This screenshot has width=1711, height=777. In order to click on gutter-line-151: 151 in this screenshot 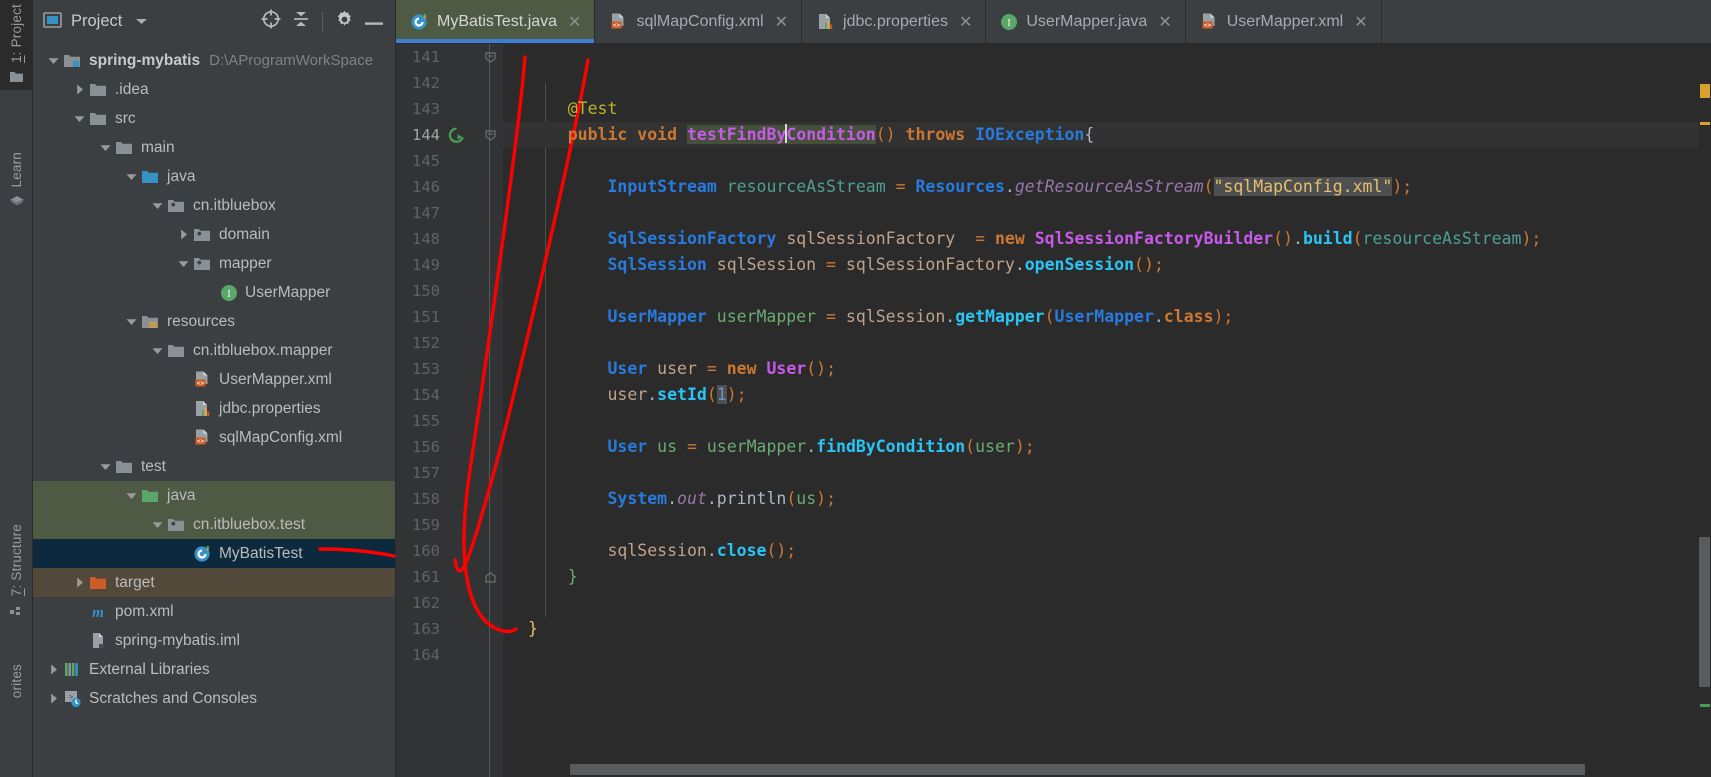, I will do `click(449, 317)`.